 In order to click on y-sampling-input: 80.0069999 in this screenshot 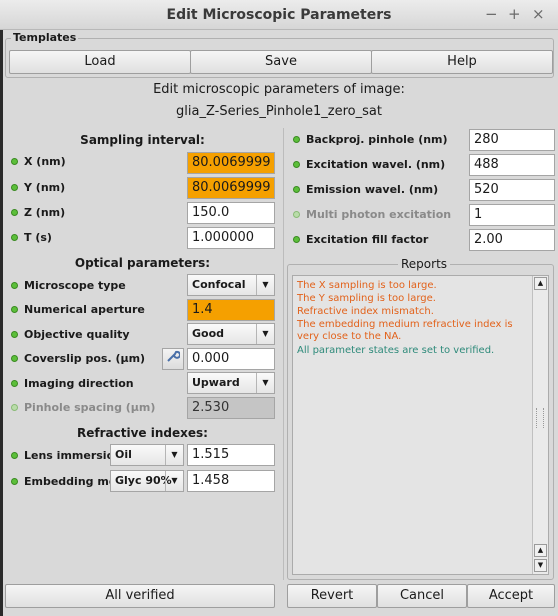, I will do `click(231, 188)`.